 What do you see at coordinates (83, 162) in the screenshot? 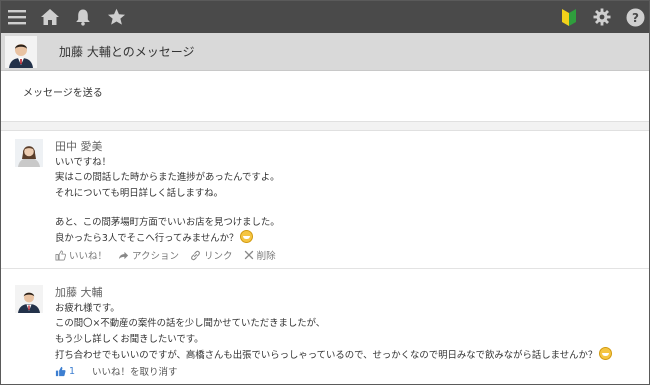
I see `message-line: いいですね！` at bounding box center [83, 162].